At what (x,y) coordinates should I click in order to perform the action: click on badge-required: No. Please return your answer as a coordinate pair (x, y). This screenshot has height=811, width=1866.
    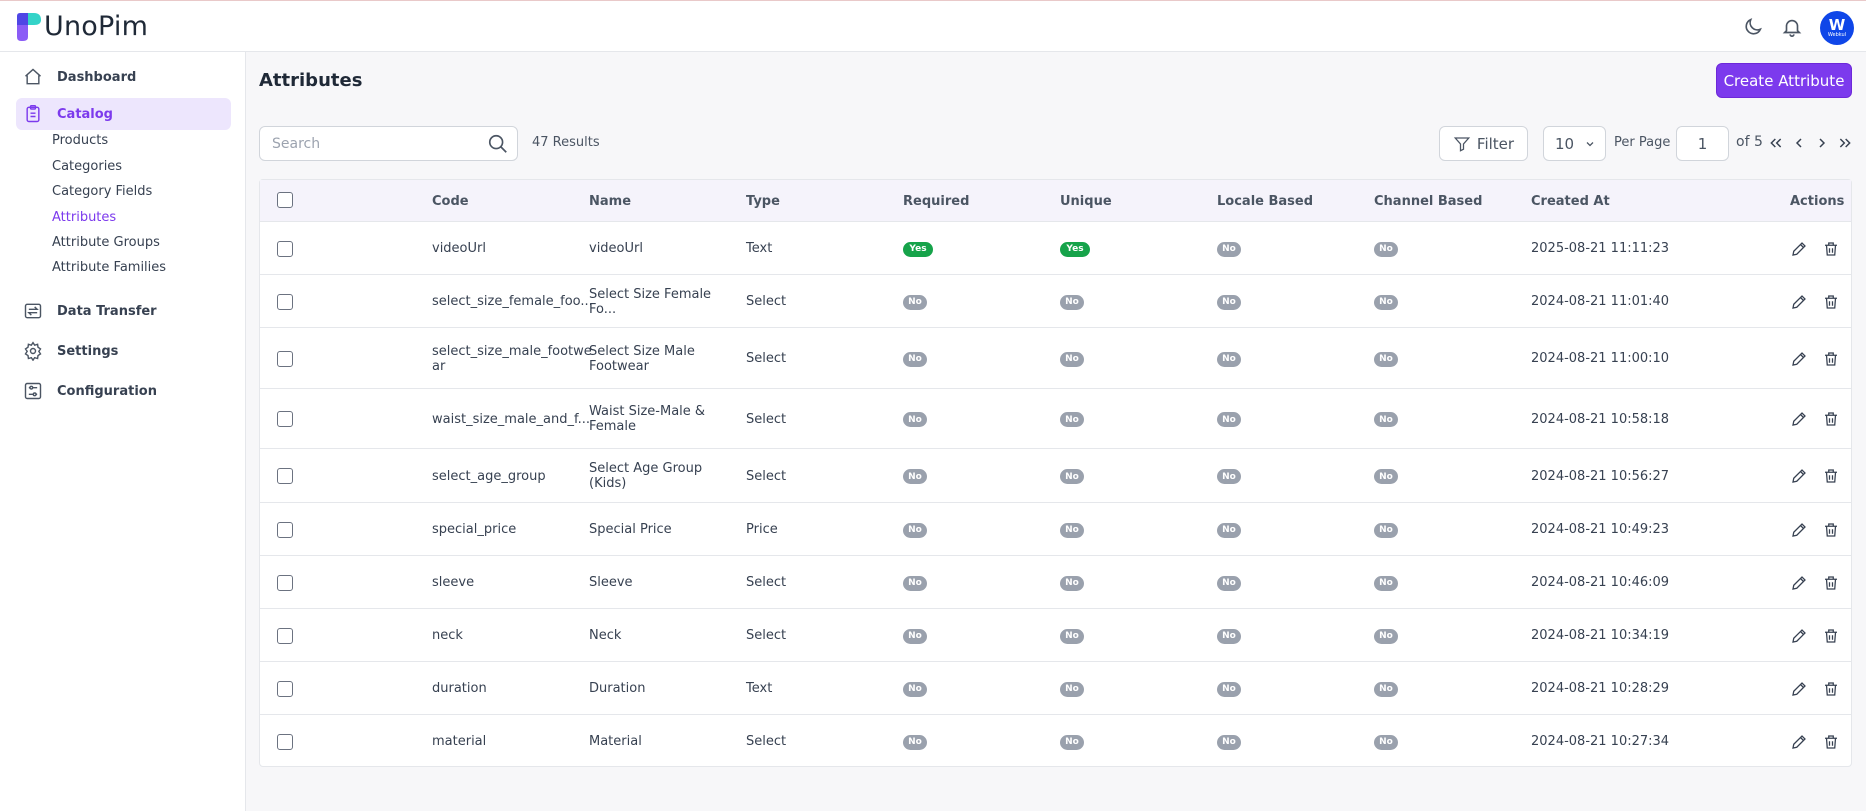
    Looking at the image, I should click on (915, 689).